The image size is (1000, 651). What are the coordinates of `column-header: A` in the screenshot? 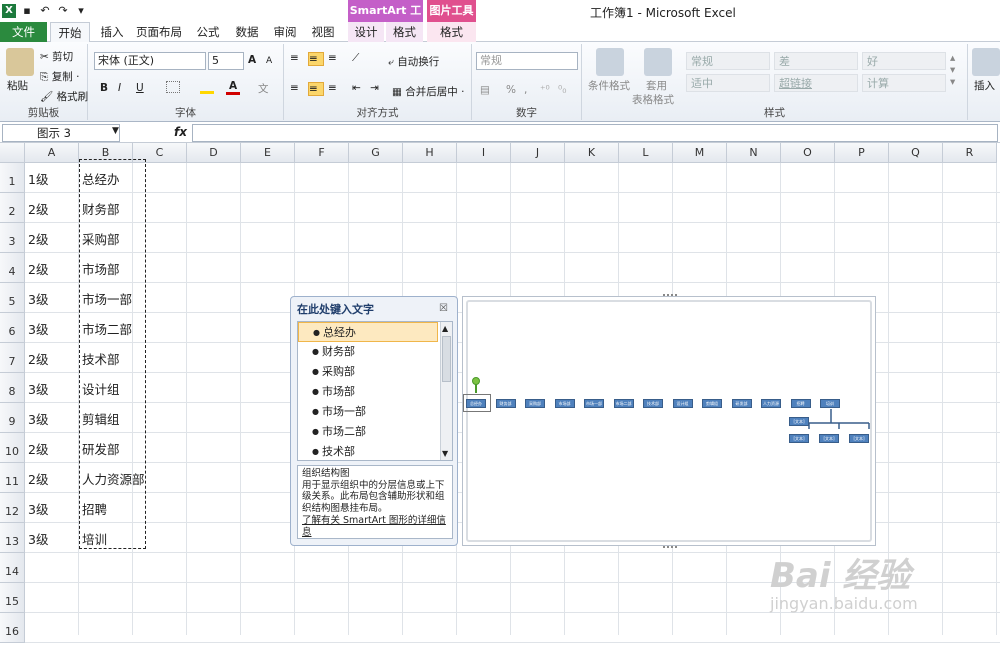 It's located at (52, 153).